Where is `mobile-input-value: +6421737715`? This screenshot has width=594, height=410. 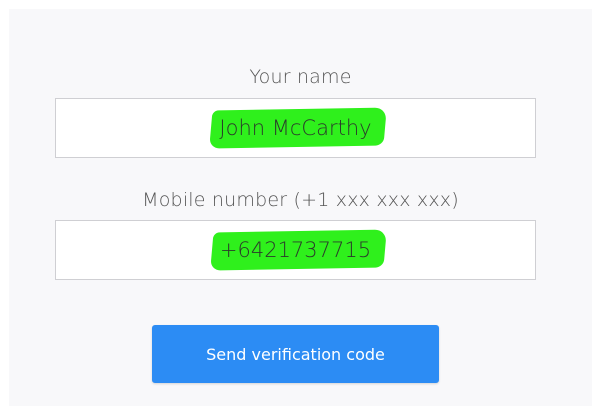 mobile-input-value: +6421737715 is located at coordinates (295, 250).